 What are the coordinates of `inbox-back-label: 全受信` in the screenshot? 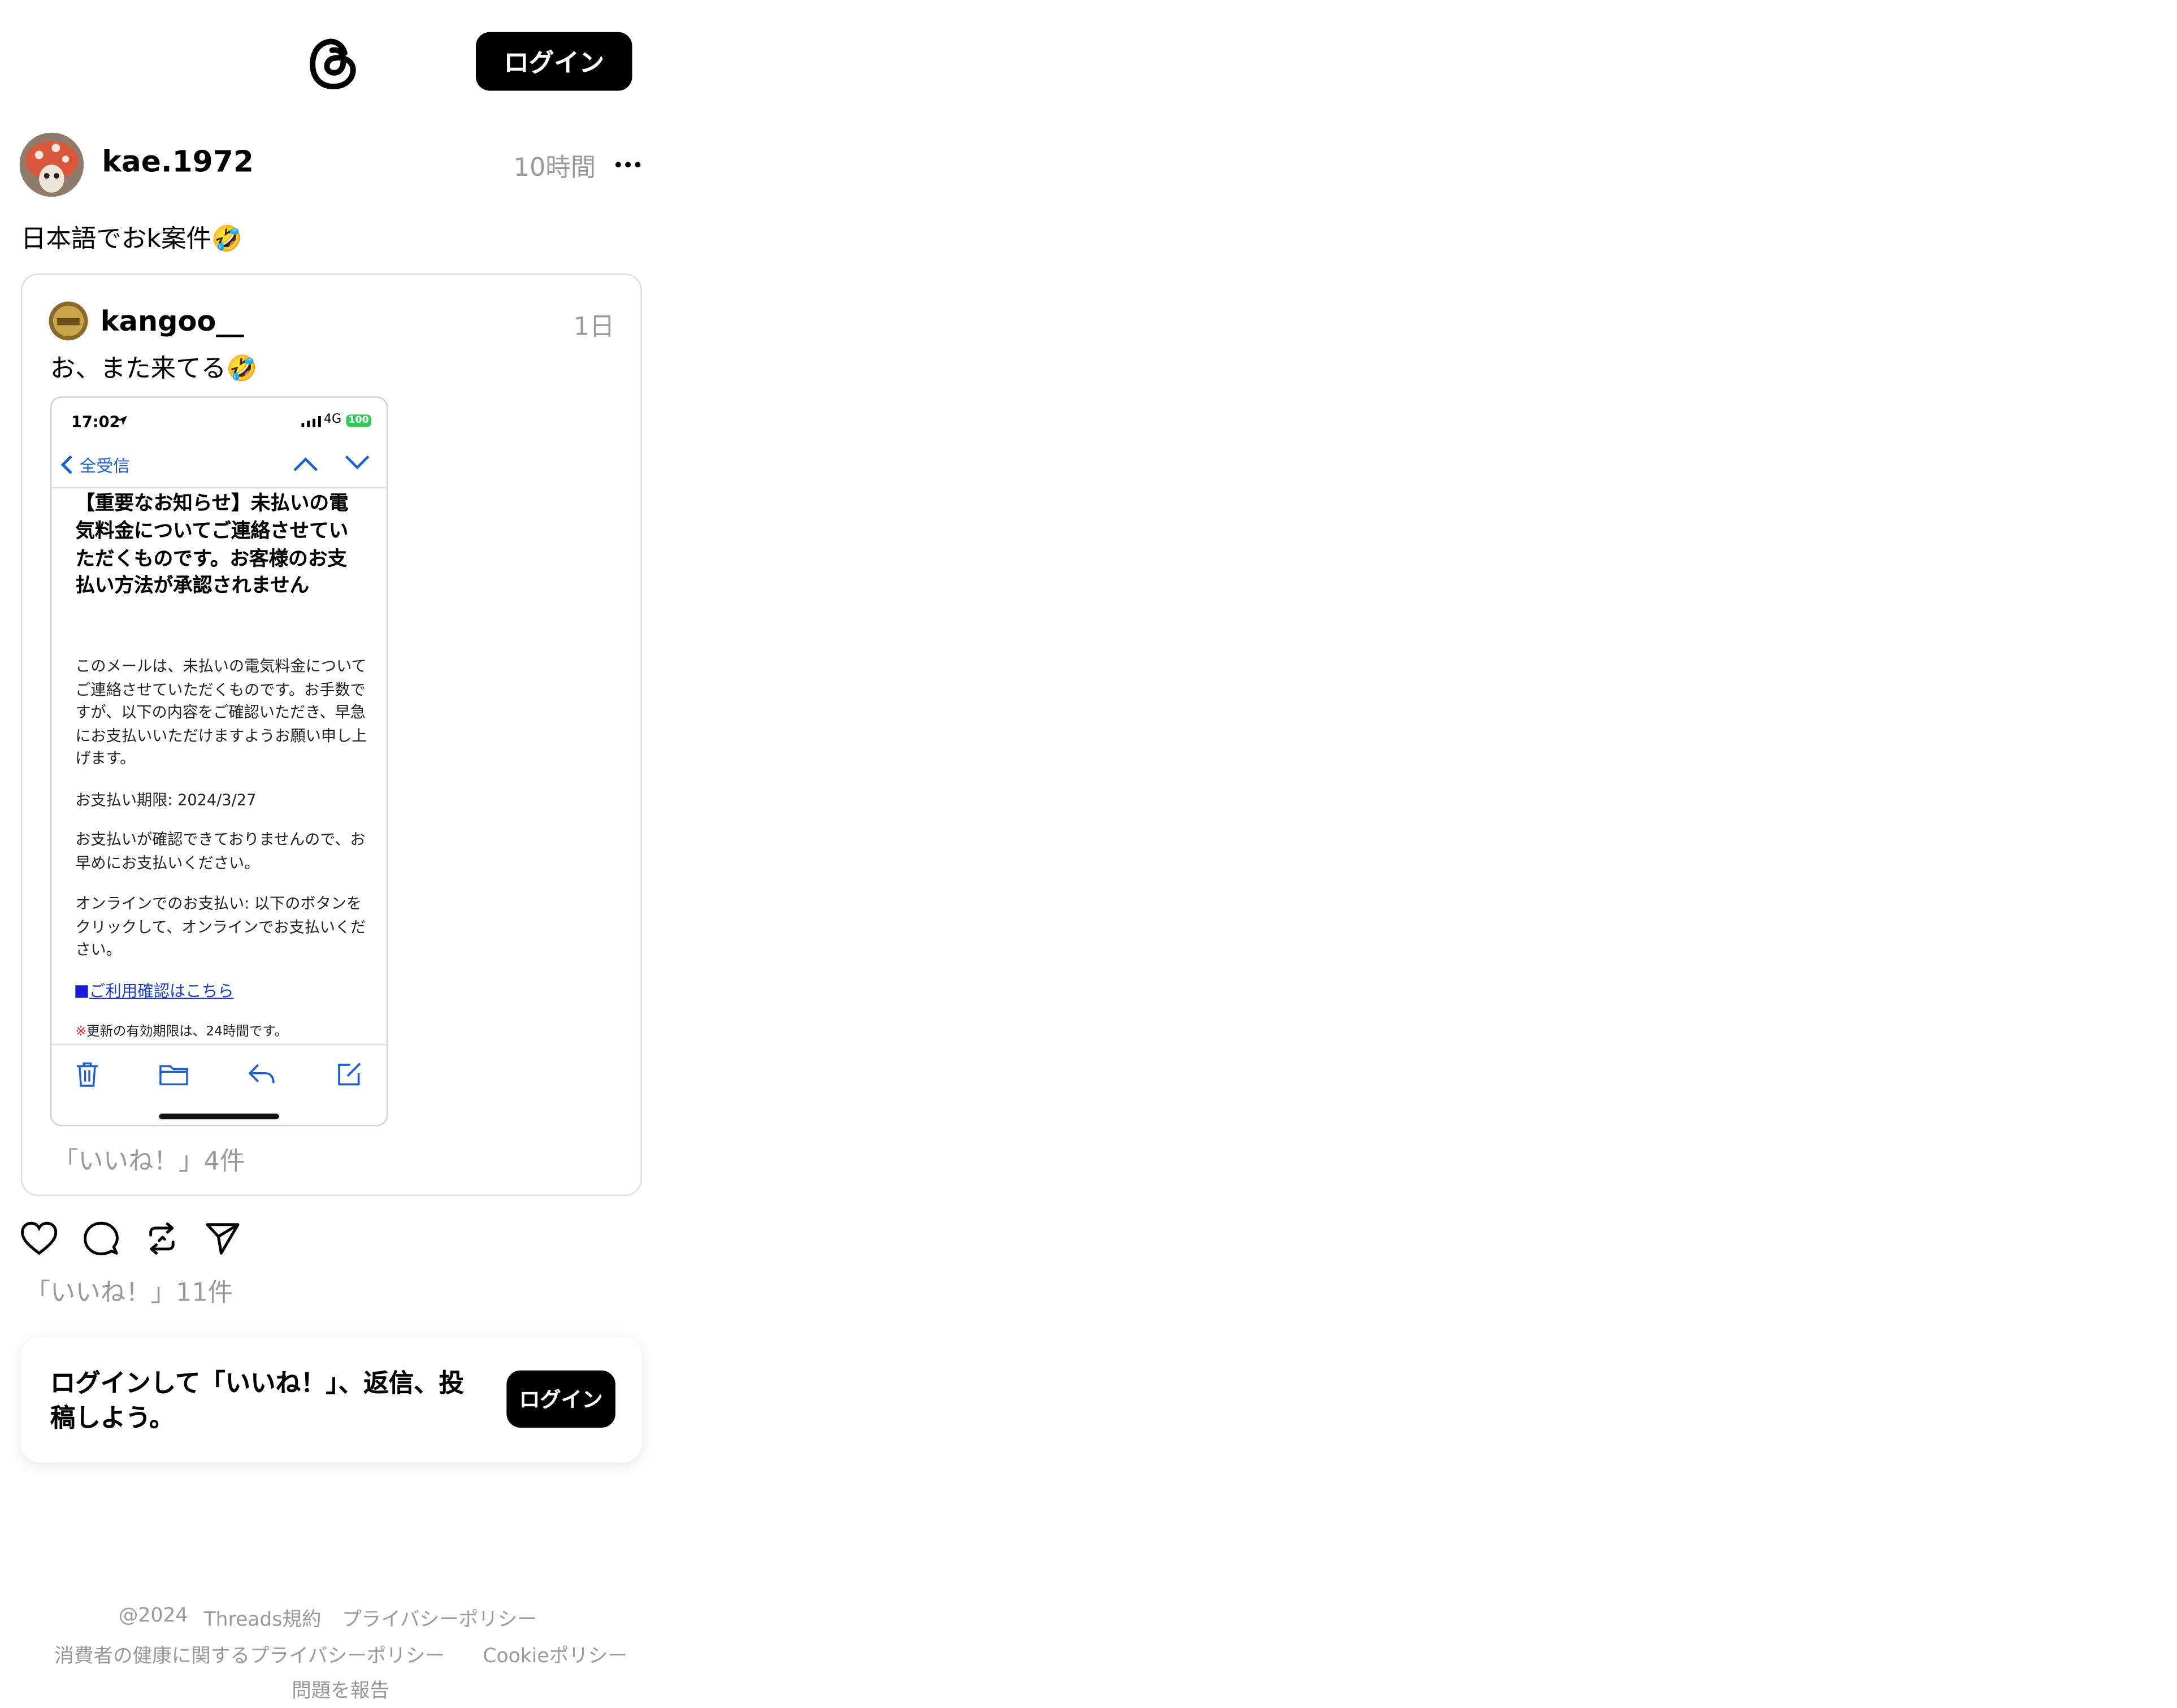 It's located at (104, 466).